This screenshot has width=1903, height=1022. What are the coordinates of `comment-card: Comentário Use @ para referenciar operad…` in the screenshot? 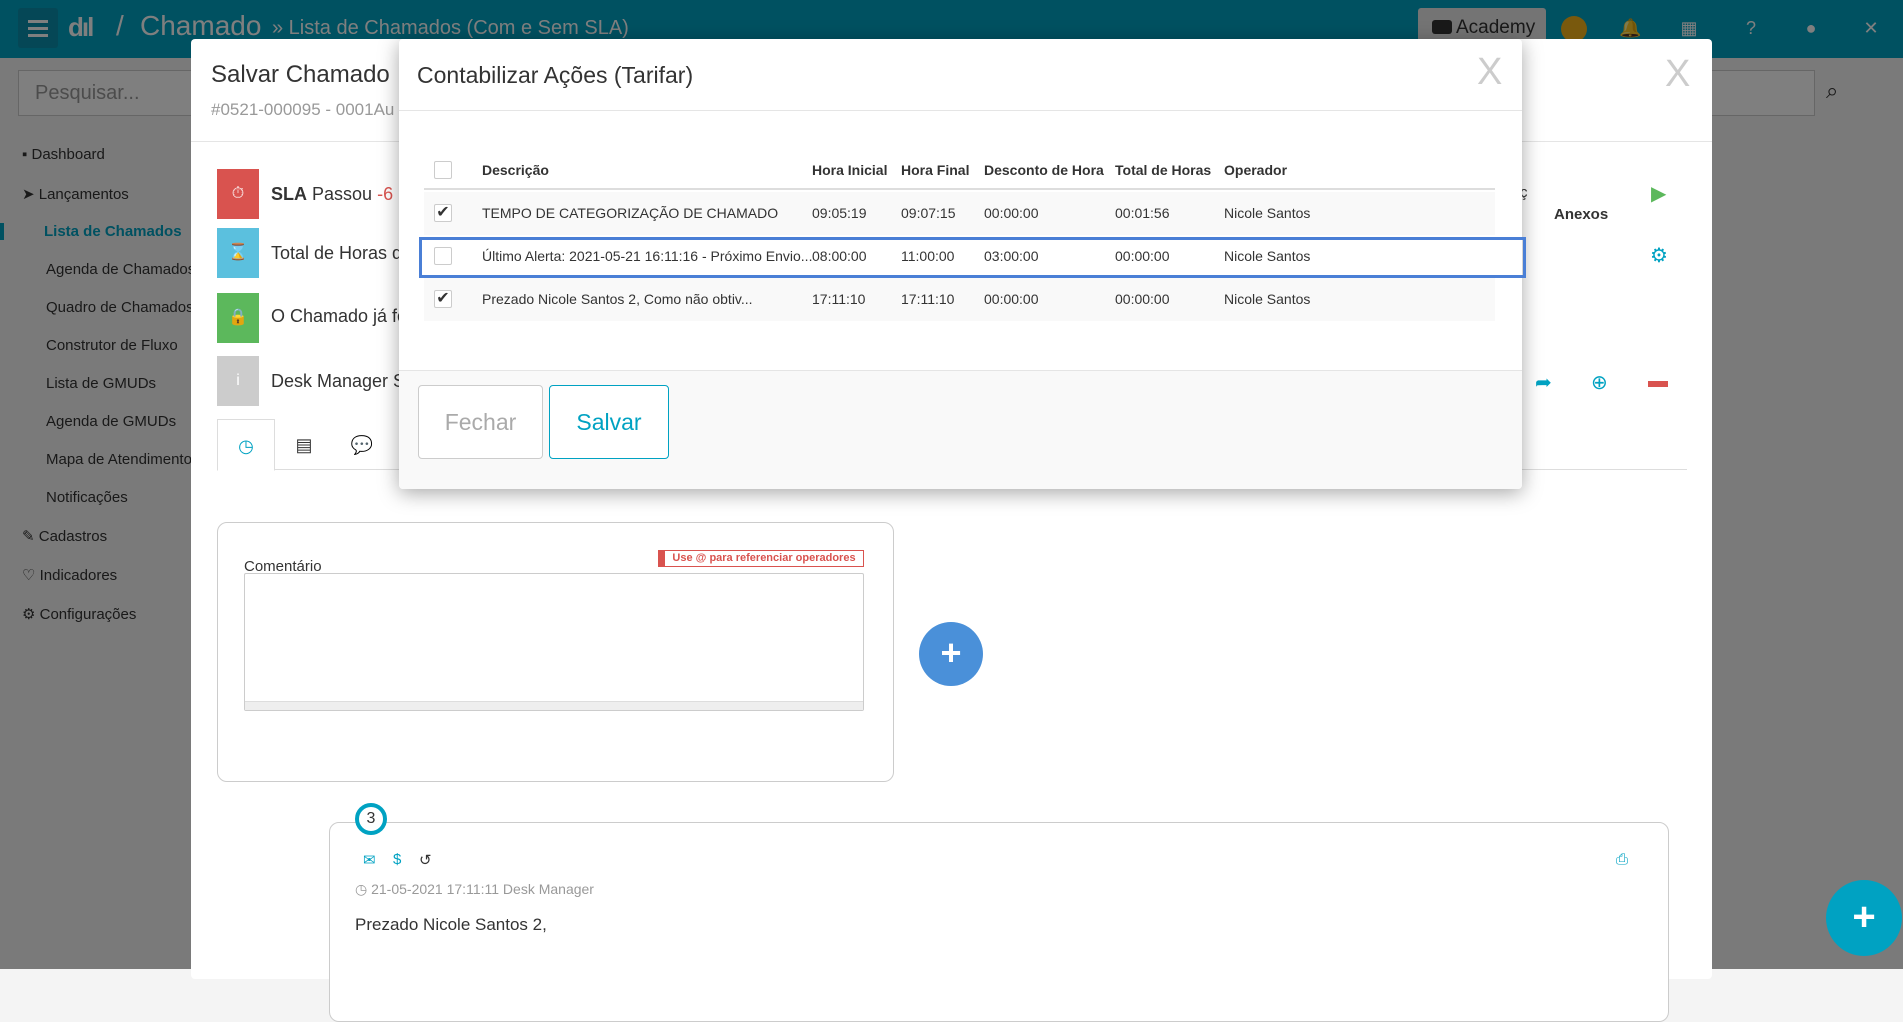 It's located at (555, 652).